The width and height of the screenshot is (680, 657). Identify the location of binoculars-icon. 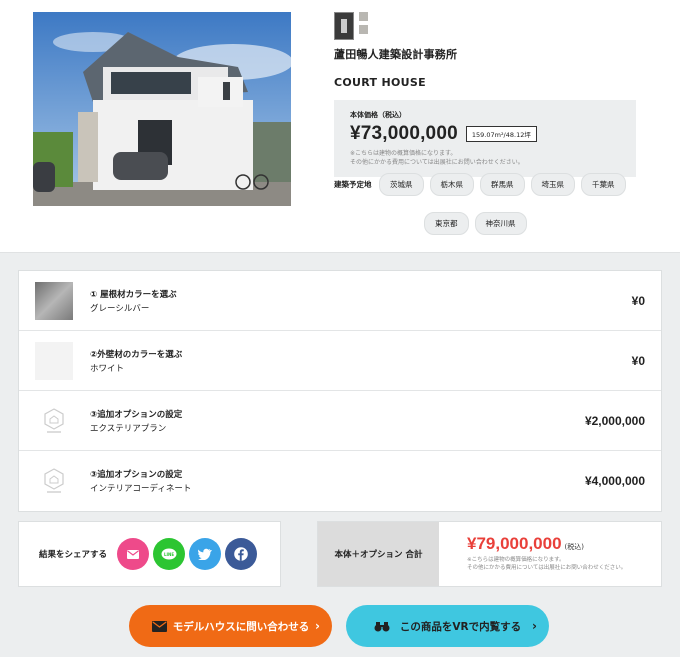
(382, 626).